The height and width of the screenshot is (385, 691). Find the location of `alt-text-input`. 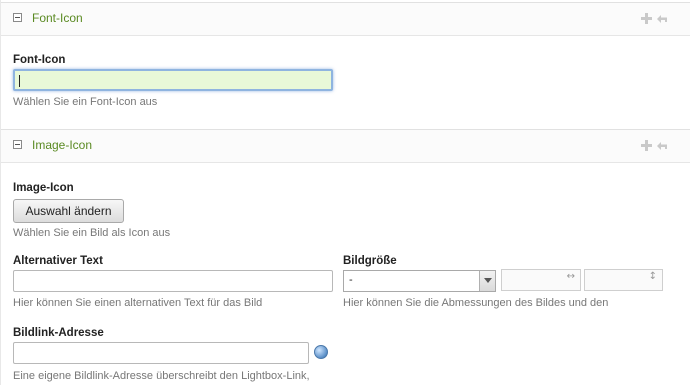

alt-text-input is located at coordinates (173, 281).